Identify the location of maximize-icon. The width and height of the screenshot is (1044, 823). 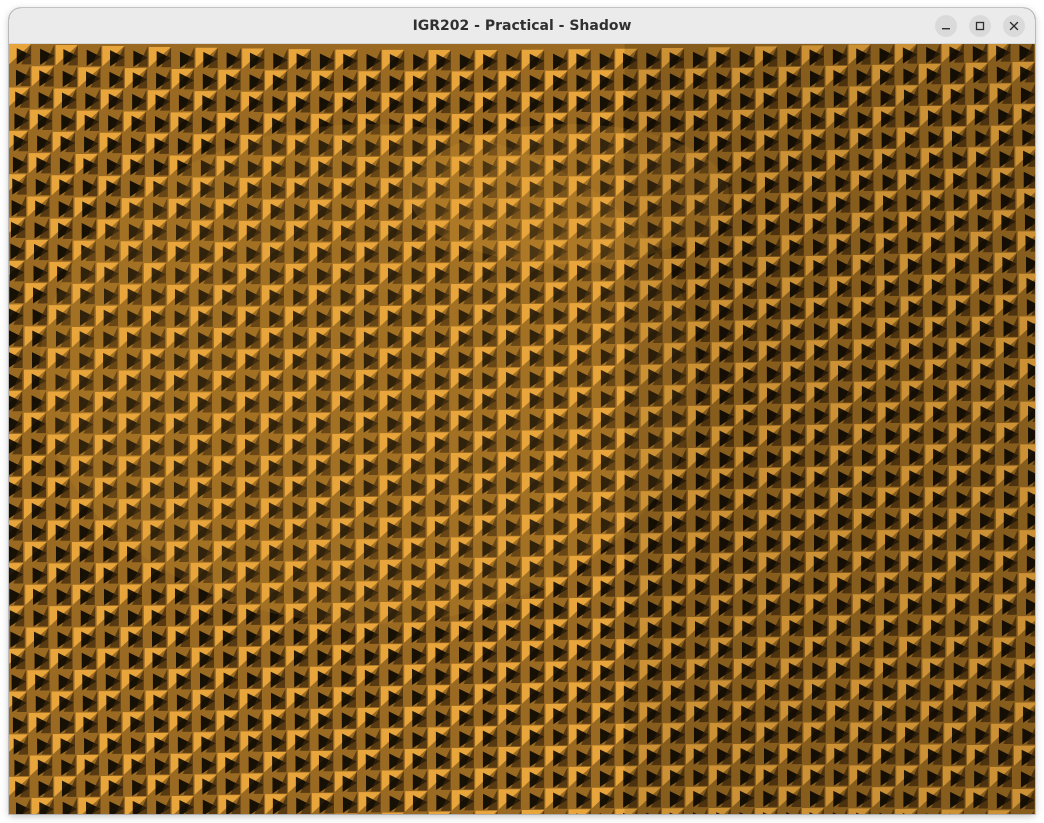
(980, 26).